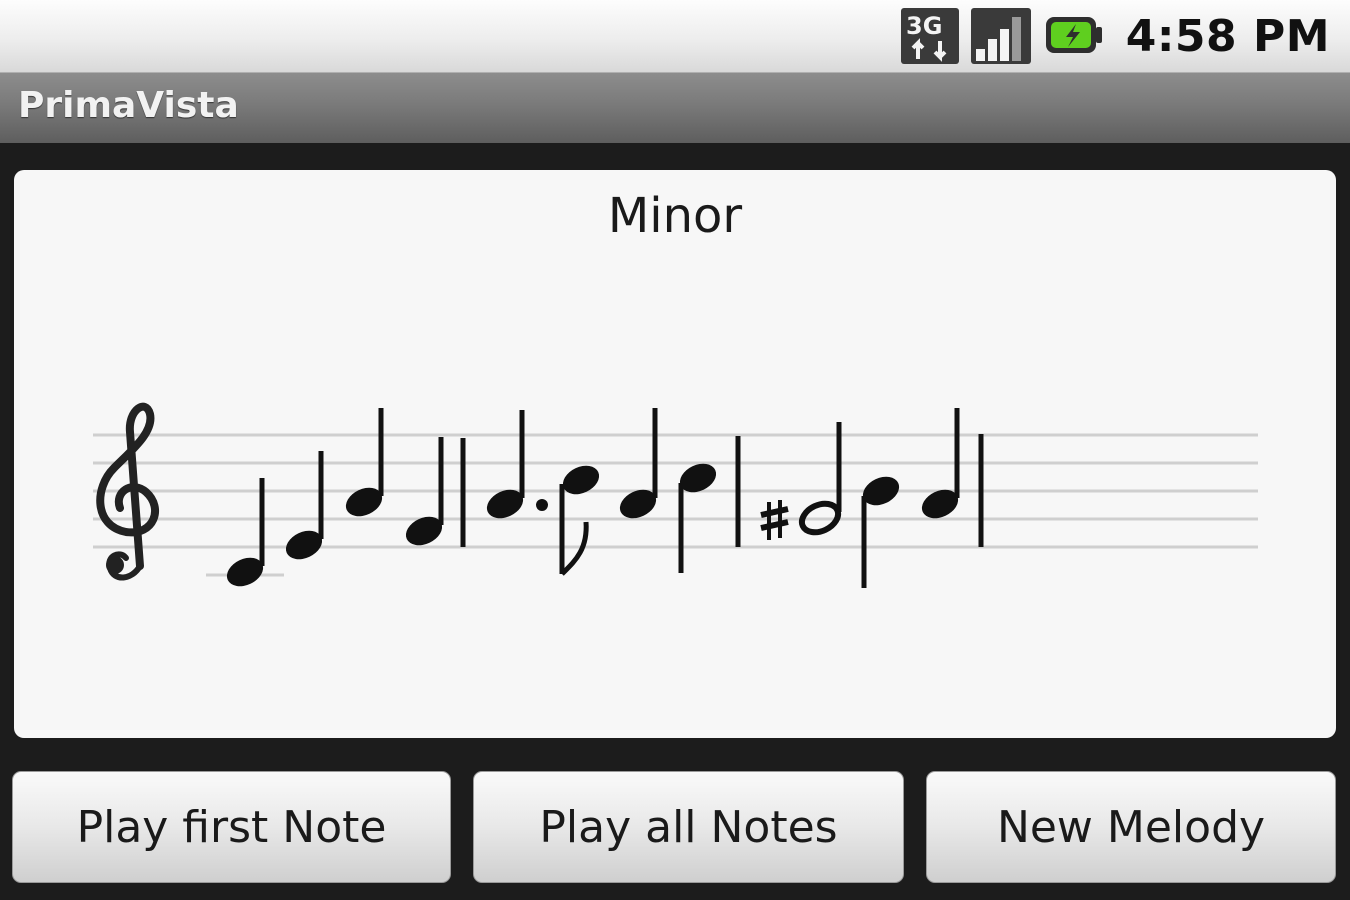 The width and height of the screenshot is (1350, 900). I want to click on play-all-notes-button: Play all Notes, so click(688, 827).